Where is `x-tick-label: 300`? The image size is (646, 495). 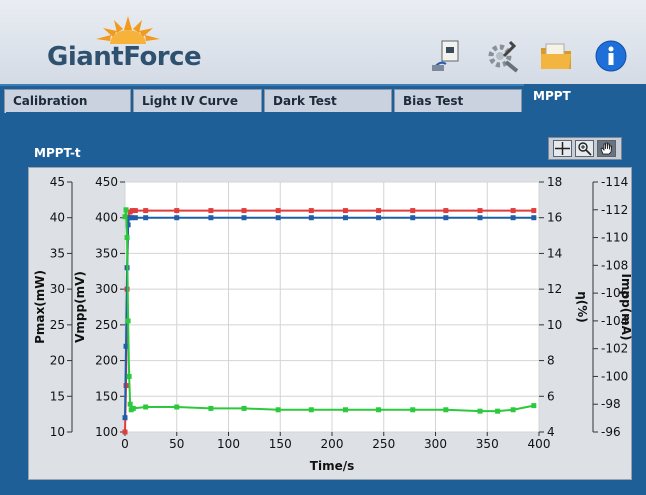
x-tick-label: 300 is located at coordinates (435, 444).